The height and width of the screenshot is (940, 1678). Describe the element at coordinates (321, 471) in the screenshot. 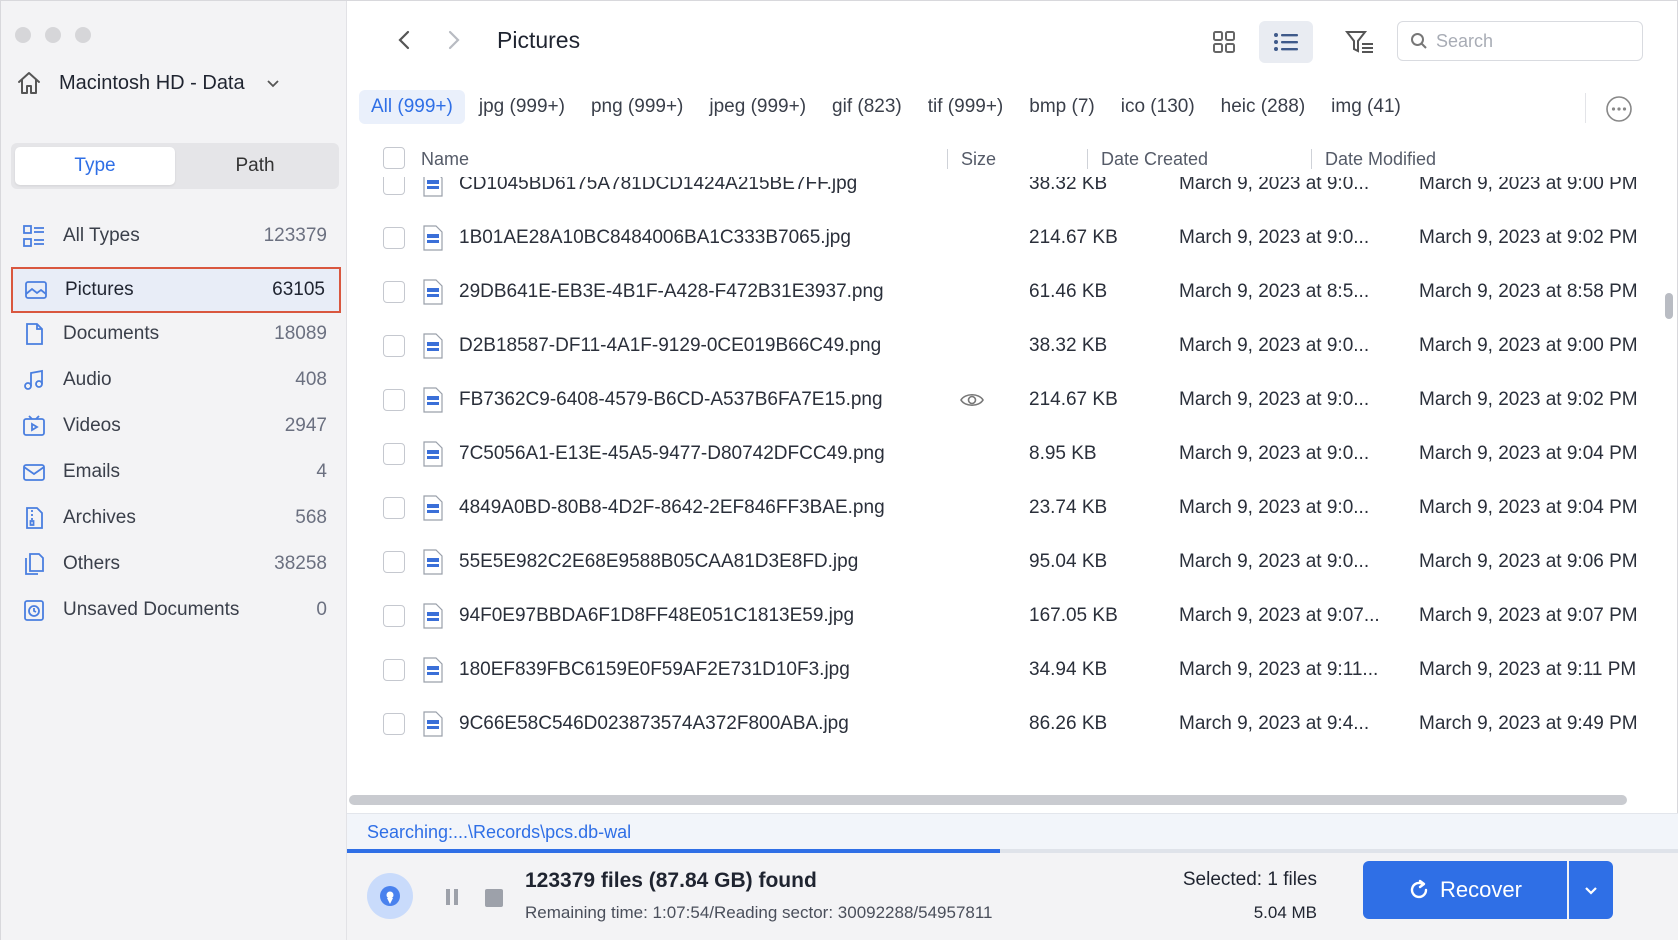

I see `type-item-count: 4` at that location.